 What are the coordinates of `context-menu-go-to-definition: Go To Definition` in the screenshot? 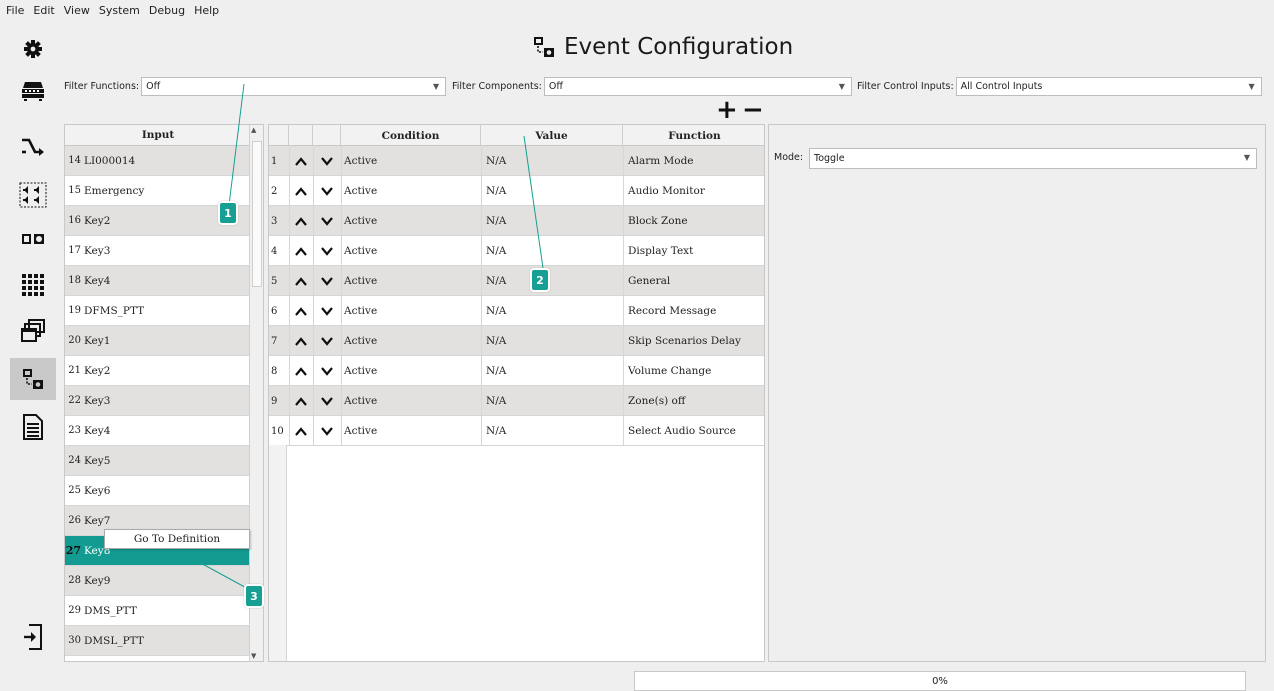 It's located at (177, 539).